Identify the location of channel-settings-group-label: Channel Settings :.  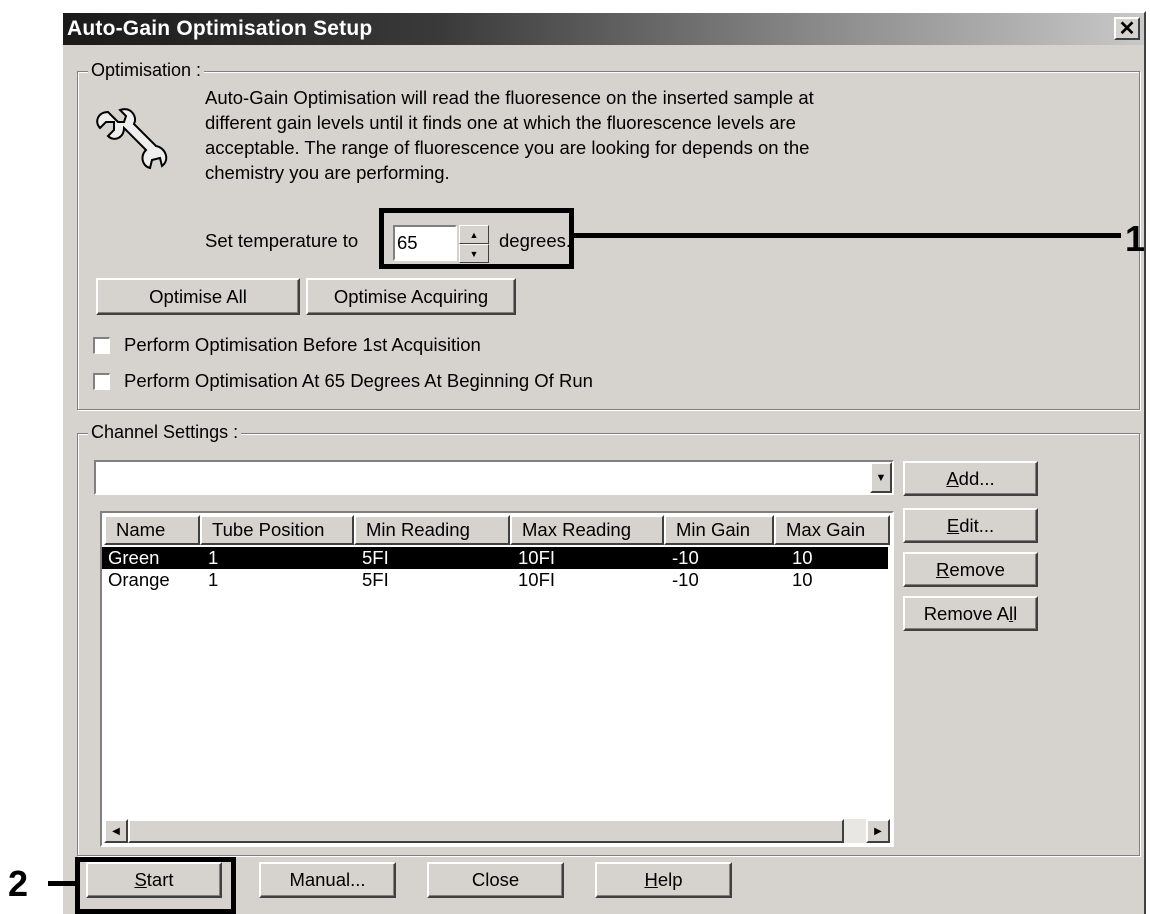
(165, 432).